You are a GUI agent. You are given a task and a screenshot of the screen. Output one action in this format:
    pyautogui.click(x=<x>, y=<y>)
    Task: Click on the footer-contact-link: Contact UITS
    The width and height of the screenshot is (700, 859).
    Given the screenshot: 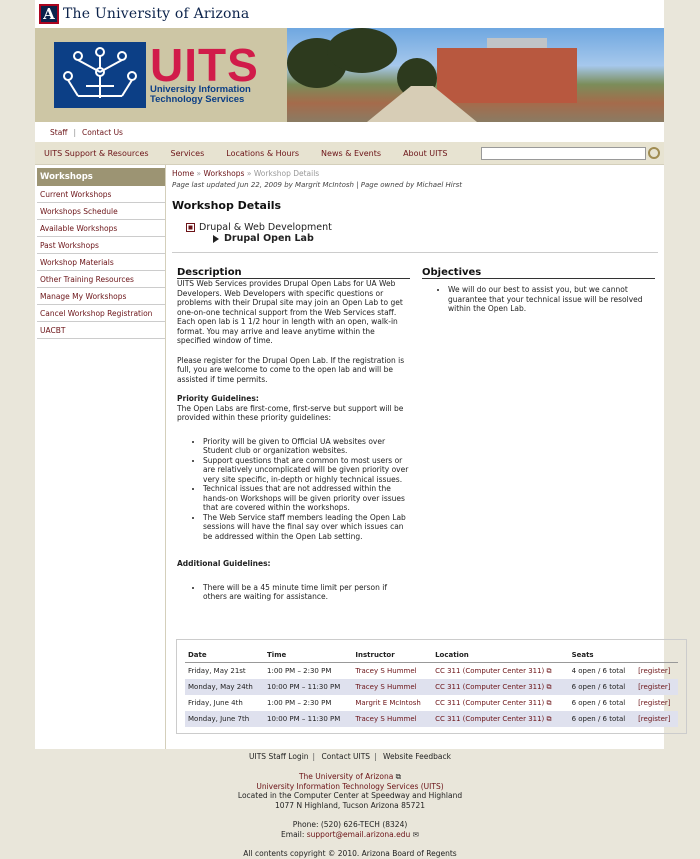 What is the action you would take?
    pyautogui.click(x=345, y=756)
    